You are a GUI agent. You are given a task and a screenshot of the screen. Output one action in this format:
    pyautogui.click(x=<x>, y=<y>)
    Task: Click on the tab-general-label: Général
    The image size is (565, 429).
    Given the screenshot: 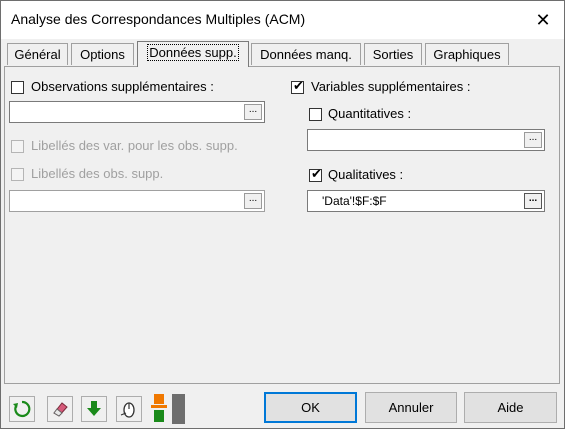 What is the action you would take?
    pyautogui.click(x=37, y=54)
    